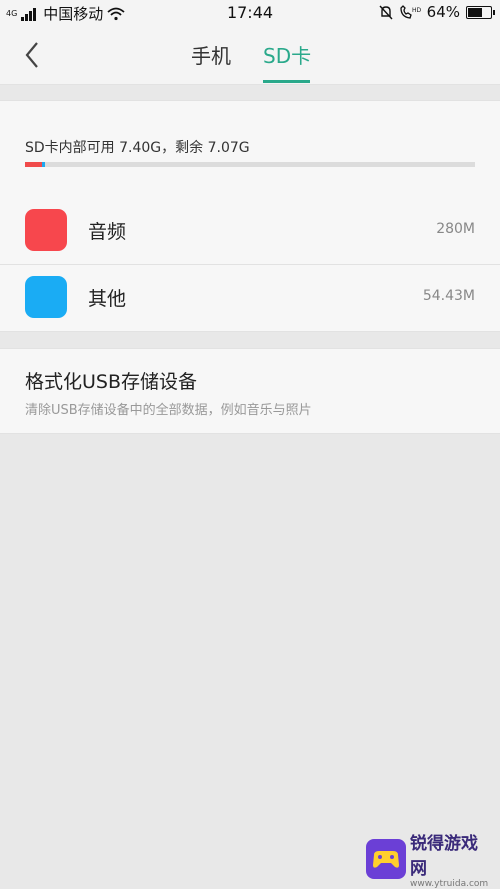 This screenshot has width=500, height=889. Describe the element at coordinates (35, 55) in the screenshot. I see `back-arrow-icon` at that location.